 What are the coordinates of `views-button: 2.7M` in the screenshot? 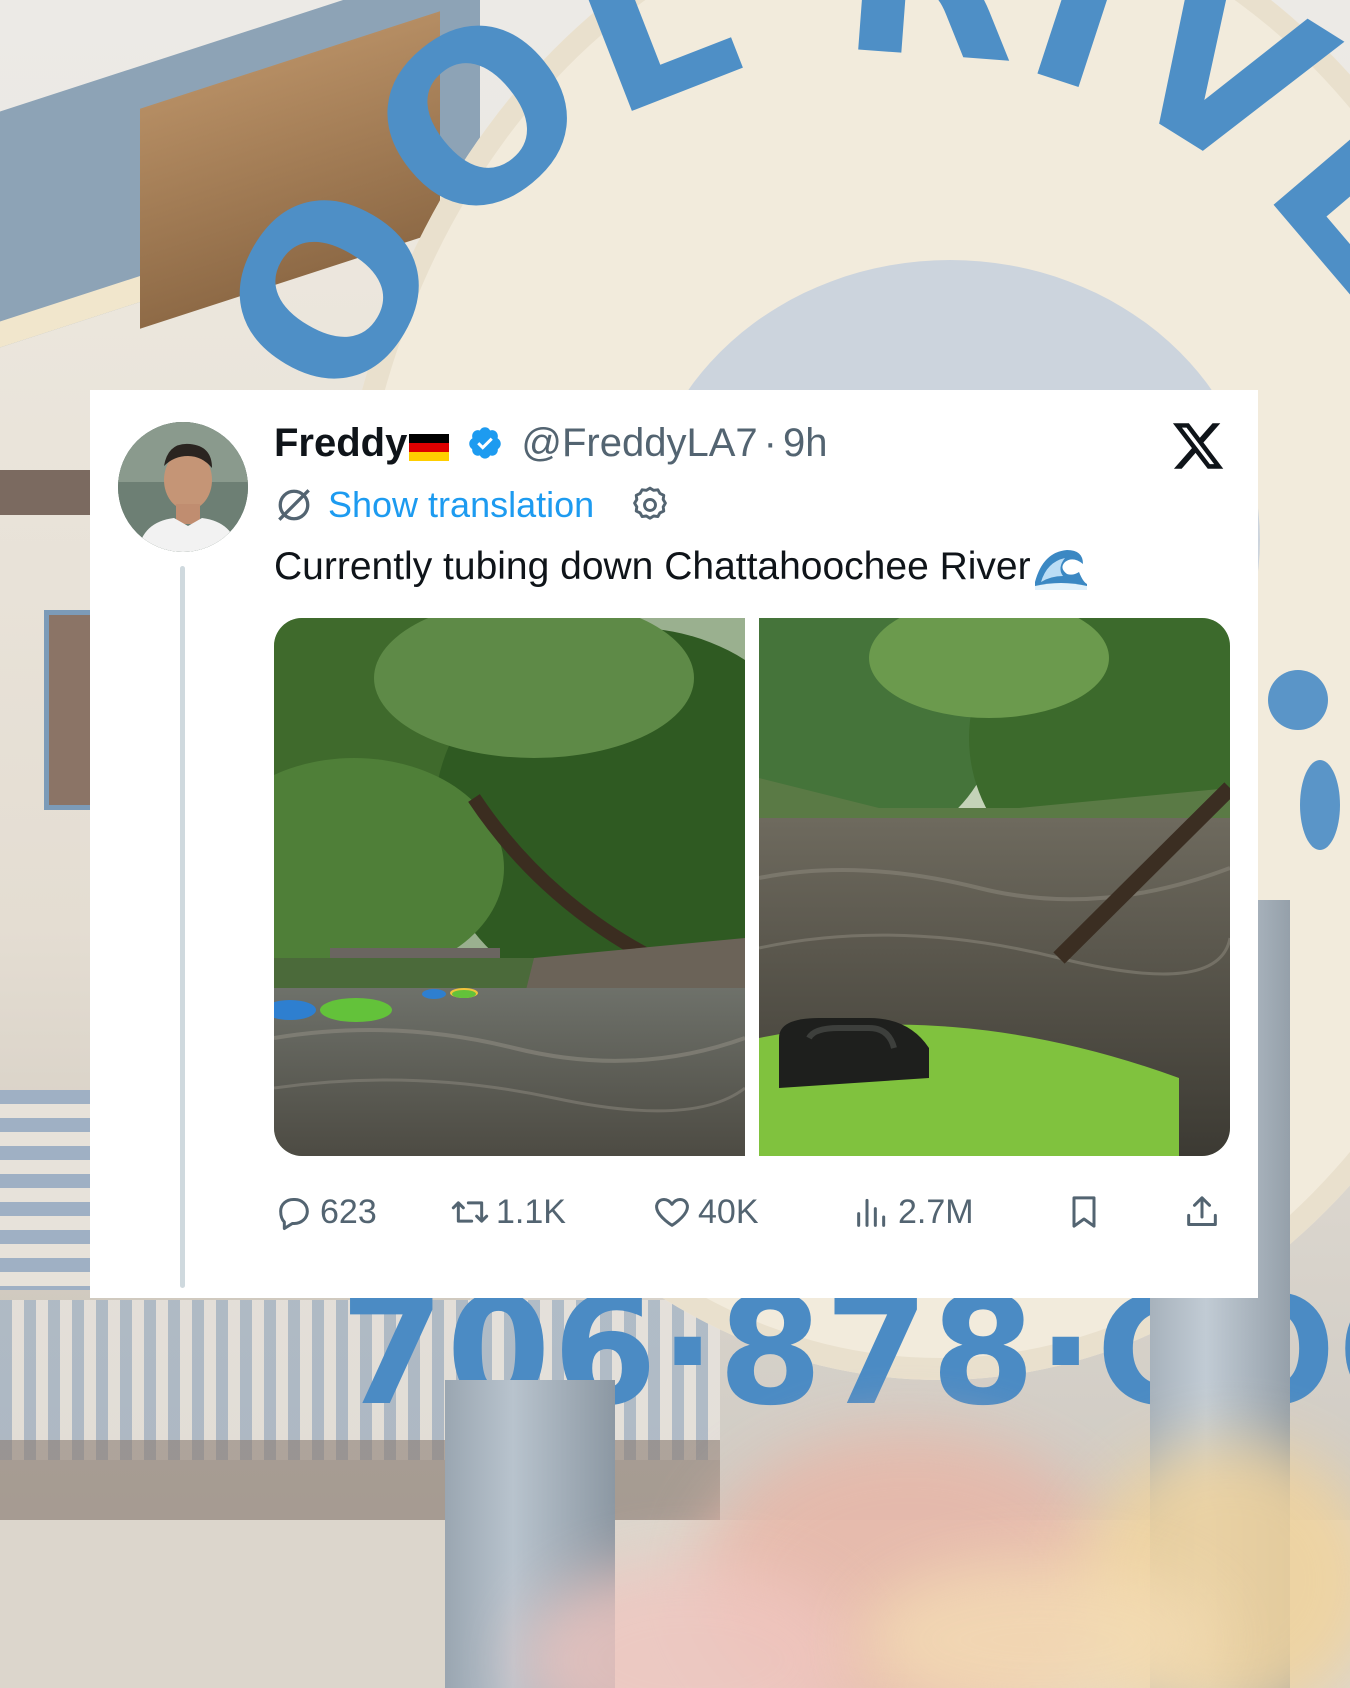 It's located at (913, 1212).